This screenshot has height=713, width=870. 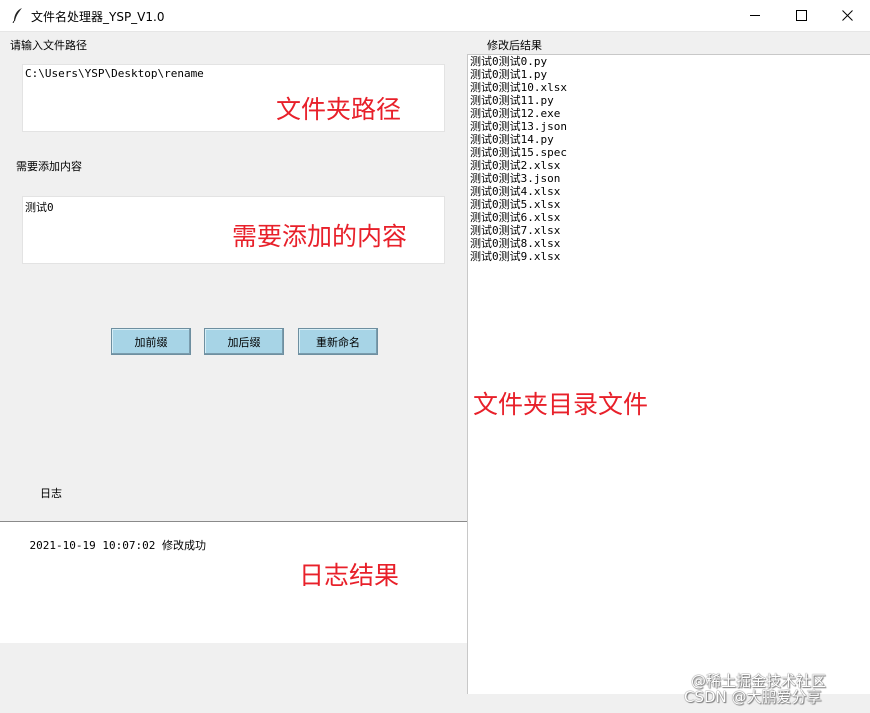 What do you see at coordinates (669, 139) in the screenshot?
I see `list-item: 测试0测试14.py` at bounding box center [669, 139].